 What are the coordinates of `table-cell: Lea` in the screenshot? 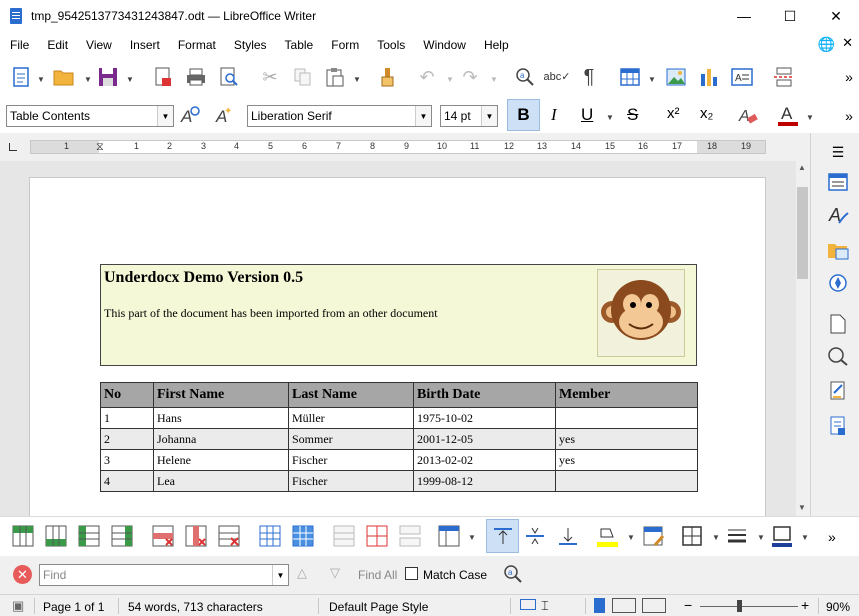 It's located at (221, 481).